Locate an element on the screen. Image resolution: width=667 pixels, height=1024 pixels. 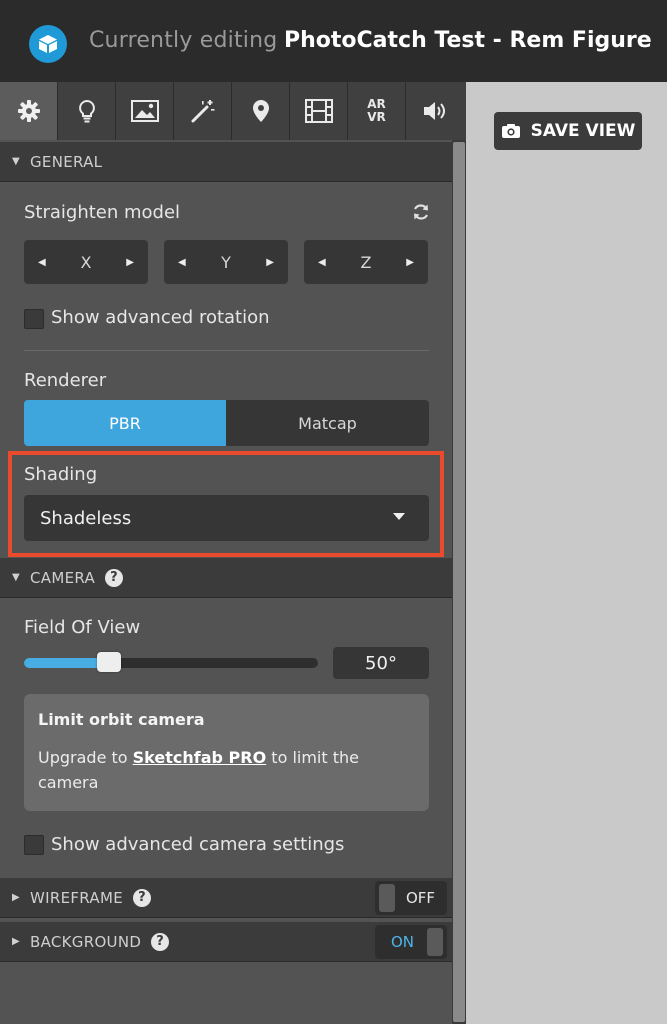
advanced-rotation-checkbox is located at coordinates (34, 319).